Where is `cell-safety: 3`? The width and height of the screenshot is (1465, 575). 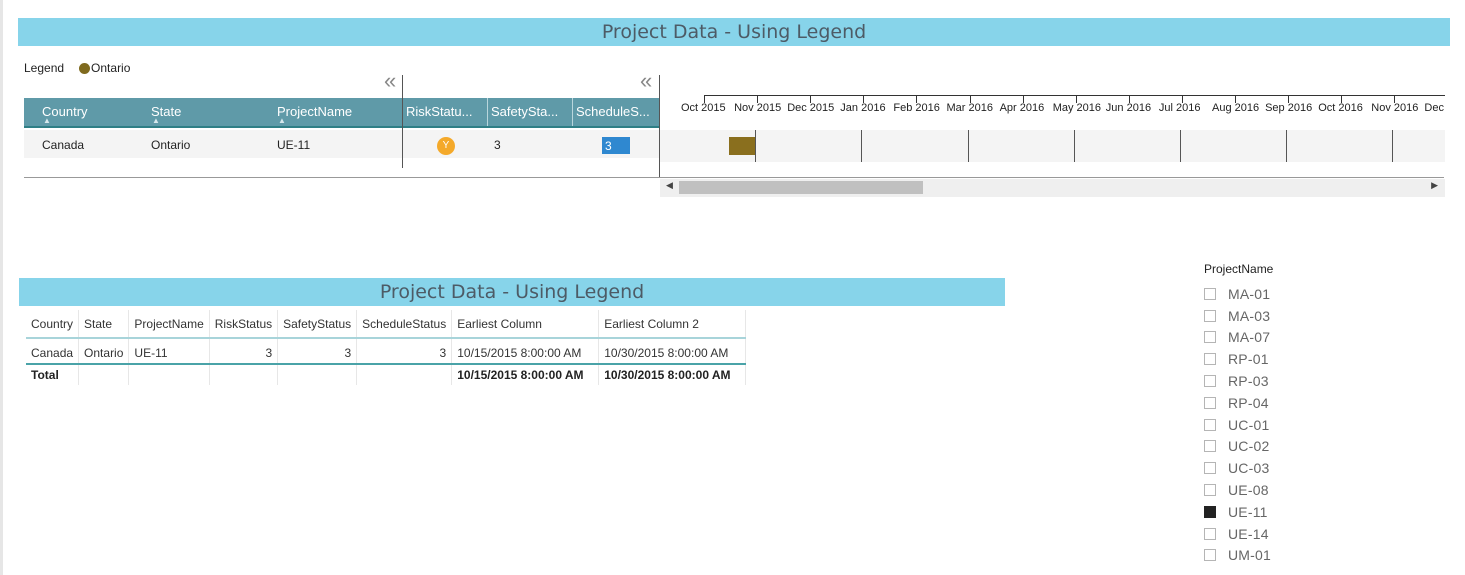 cell-safety: 3 is located at coordinates (497, 145).